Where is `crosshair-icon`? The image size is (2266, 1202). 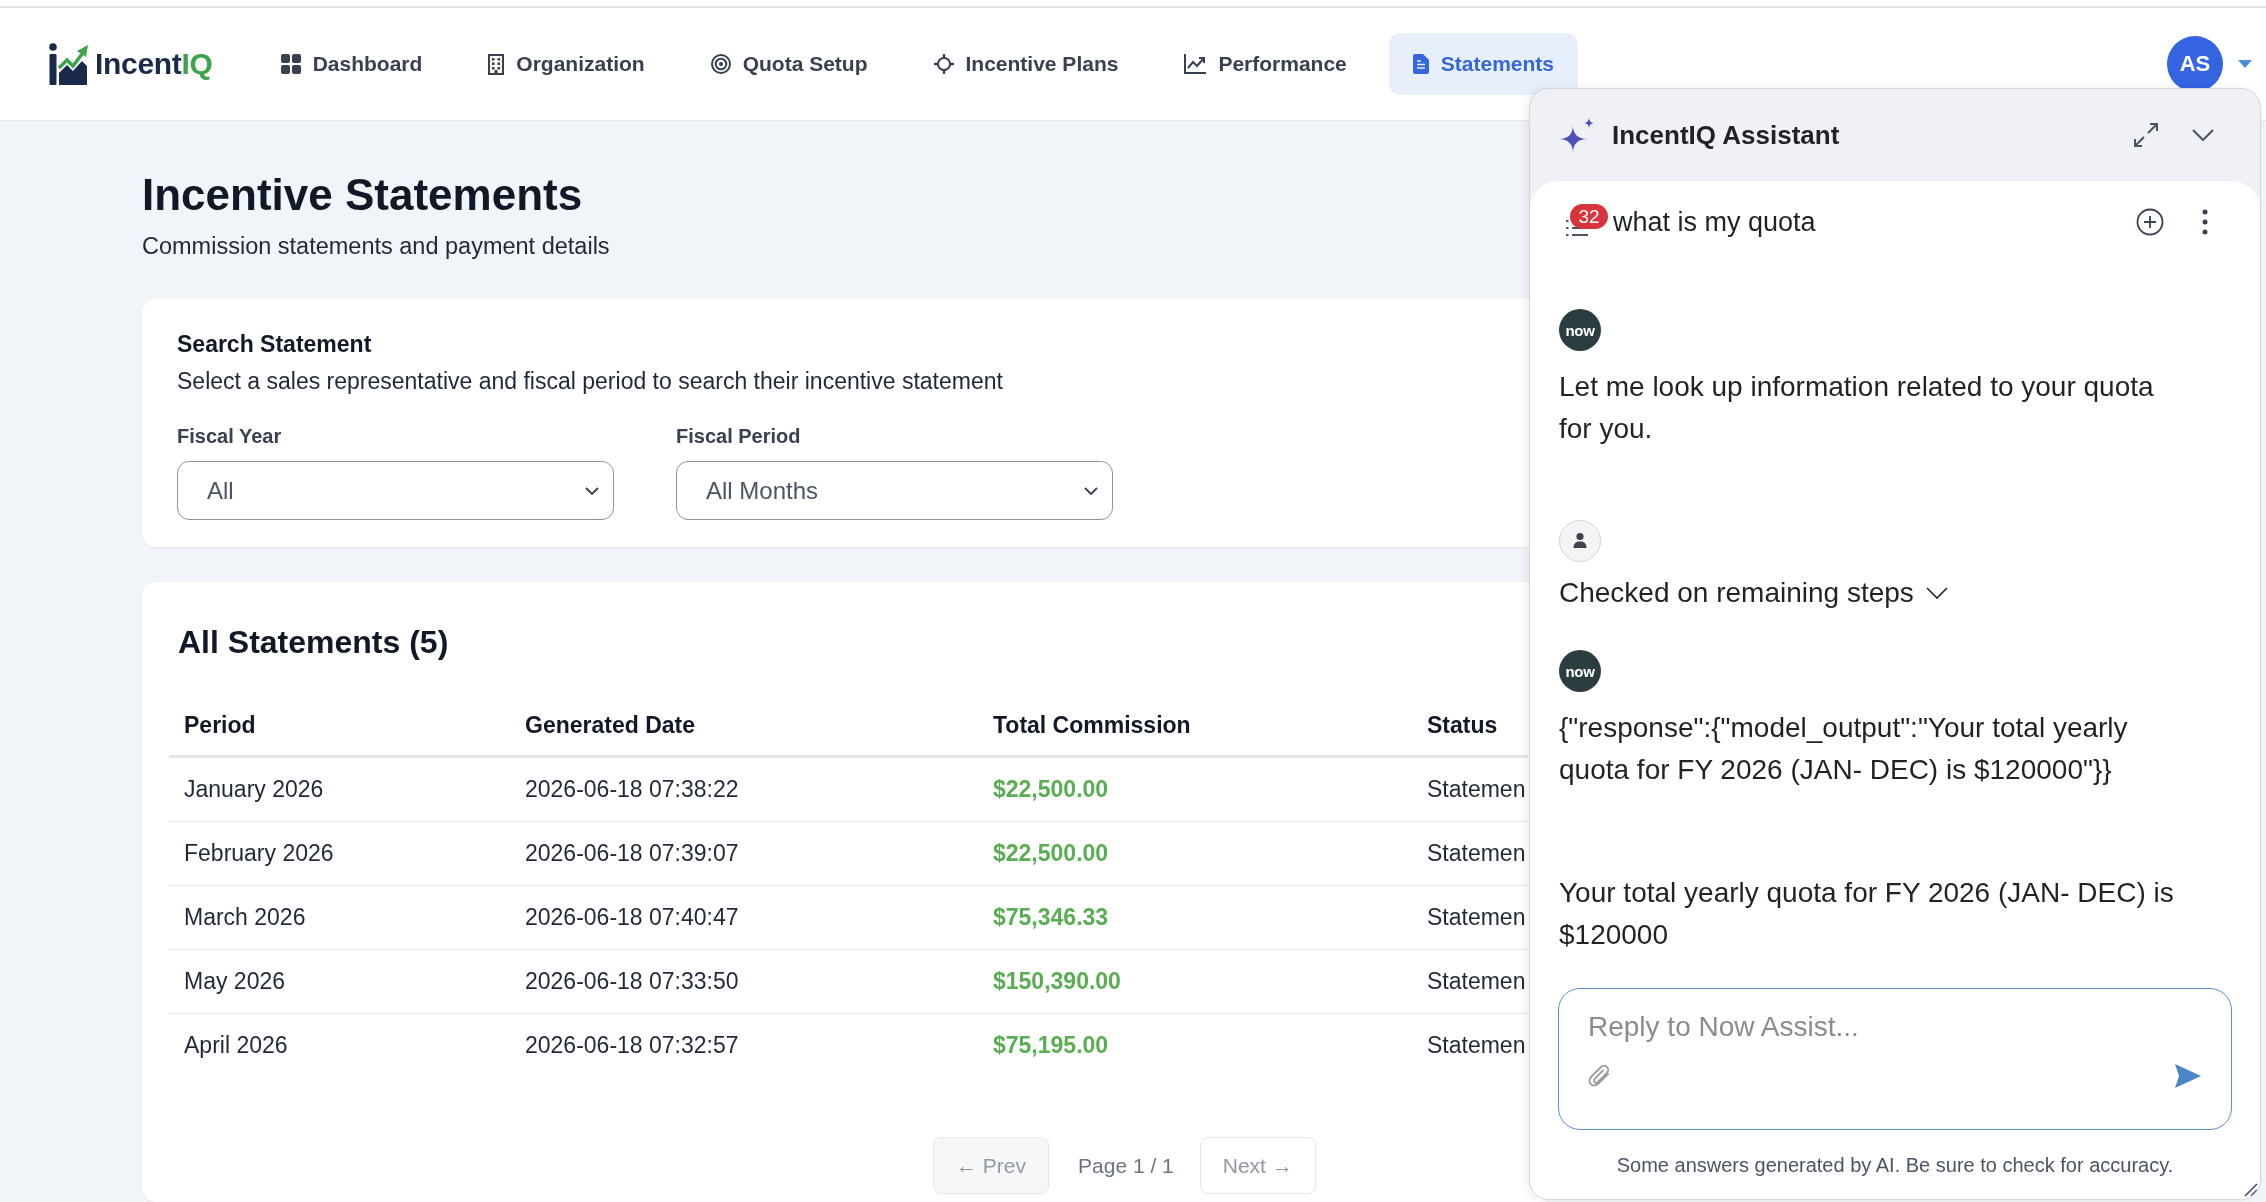
crosshair-icon is located at coordinates (943, 64).